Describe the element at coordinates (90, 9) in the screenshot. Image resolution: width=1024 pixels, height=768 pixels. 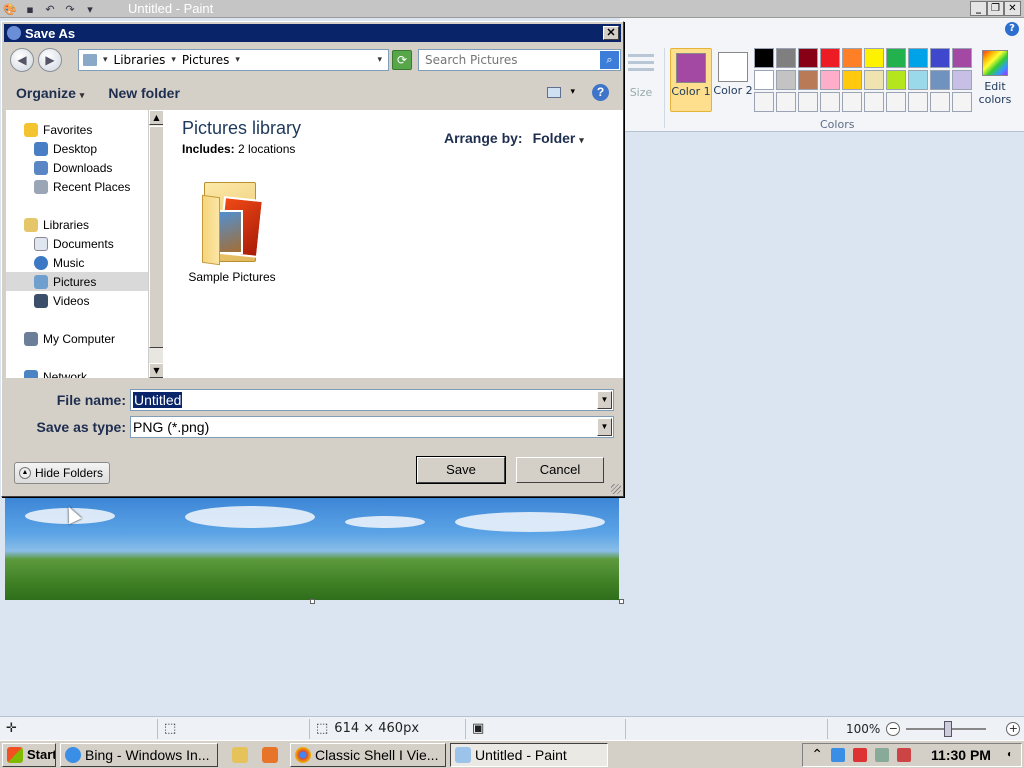
I see `customize-quick-access-icon: ▾` at that location.